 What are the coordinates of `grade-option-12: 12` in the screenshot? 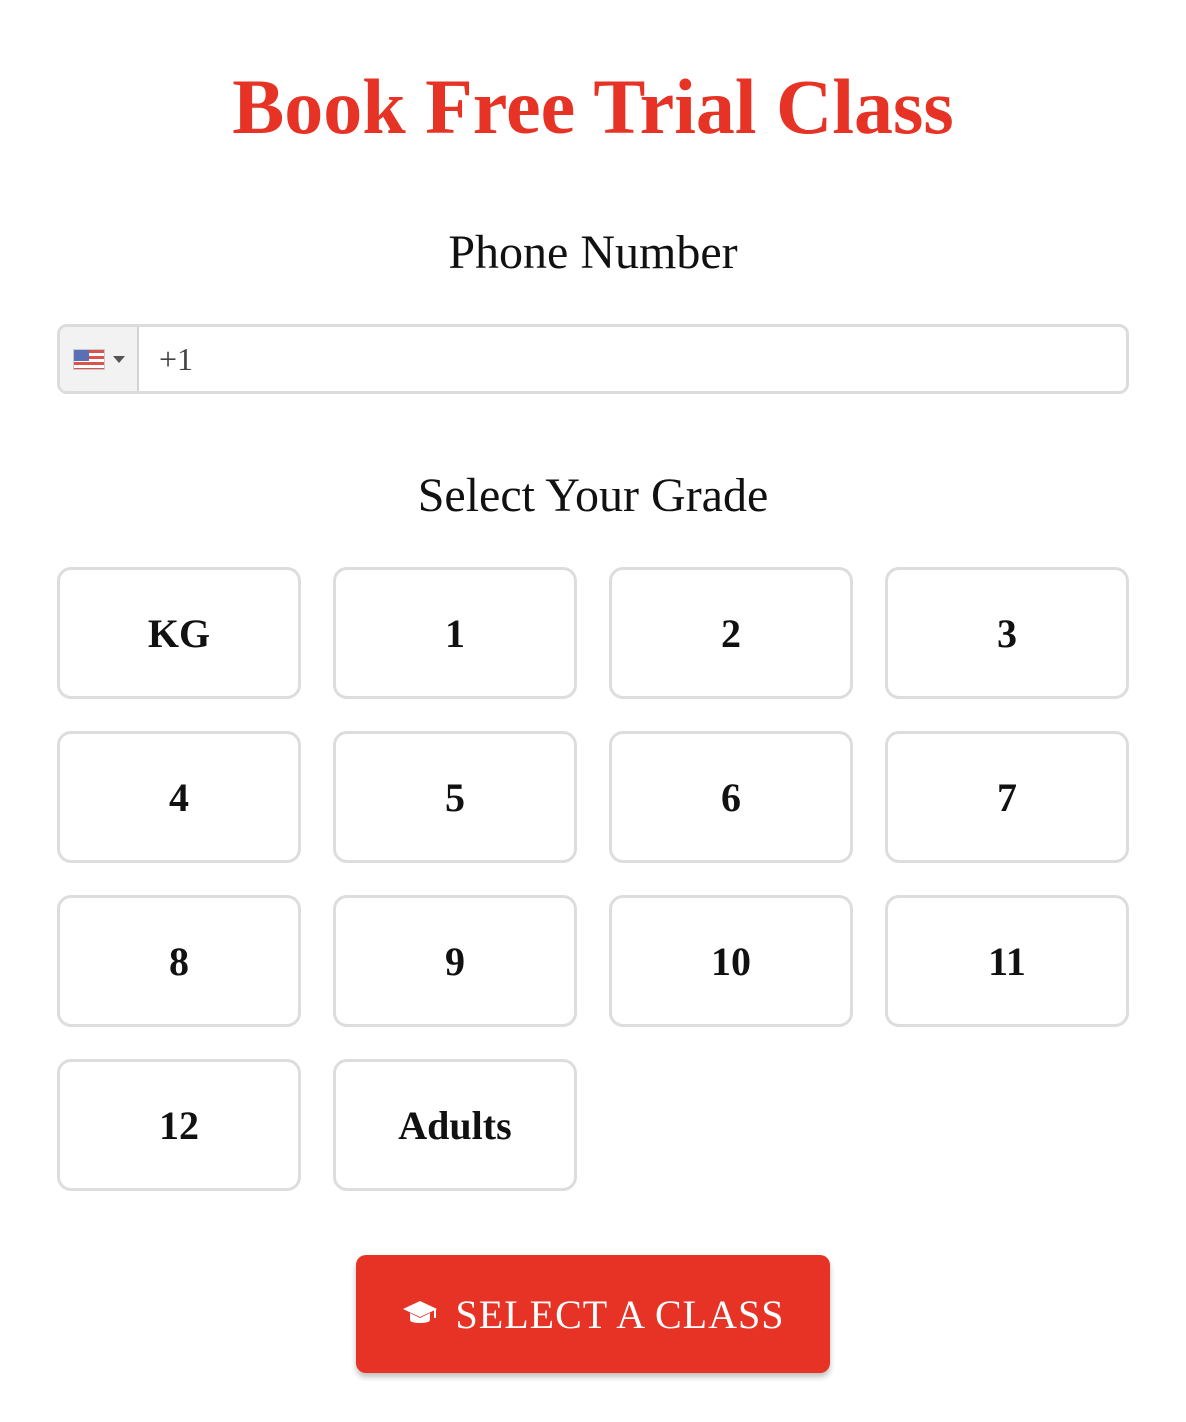 It's located at (179, 1125).